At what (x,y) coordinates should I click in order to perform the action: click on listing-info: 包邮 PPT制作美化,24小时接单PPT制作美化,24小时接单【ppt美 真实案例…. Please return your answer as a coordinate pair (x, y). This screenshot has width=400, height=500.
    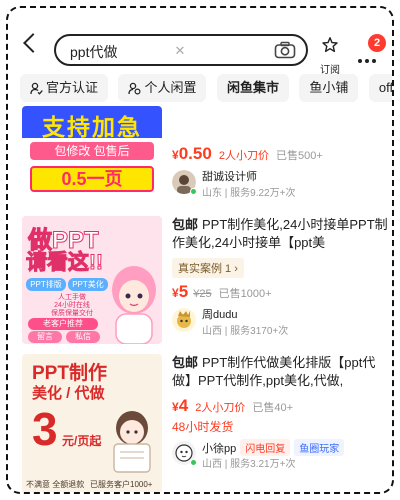
    Looking at the image, I should click on (280, 277).